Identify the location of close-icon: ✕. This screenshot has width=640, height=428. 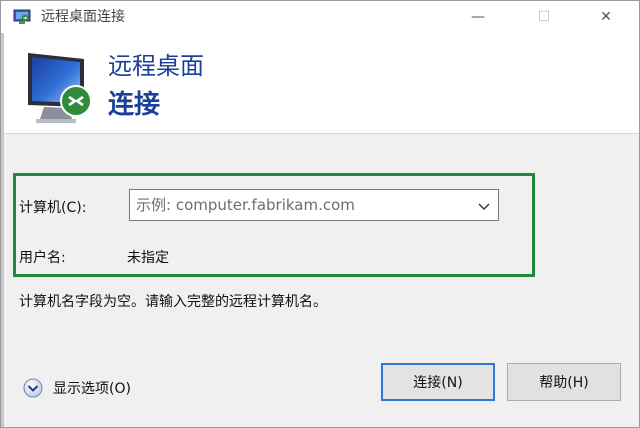
(606, 17).